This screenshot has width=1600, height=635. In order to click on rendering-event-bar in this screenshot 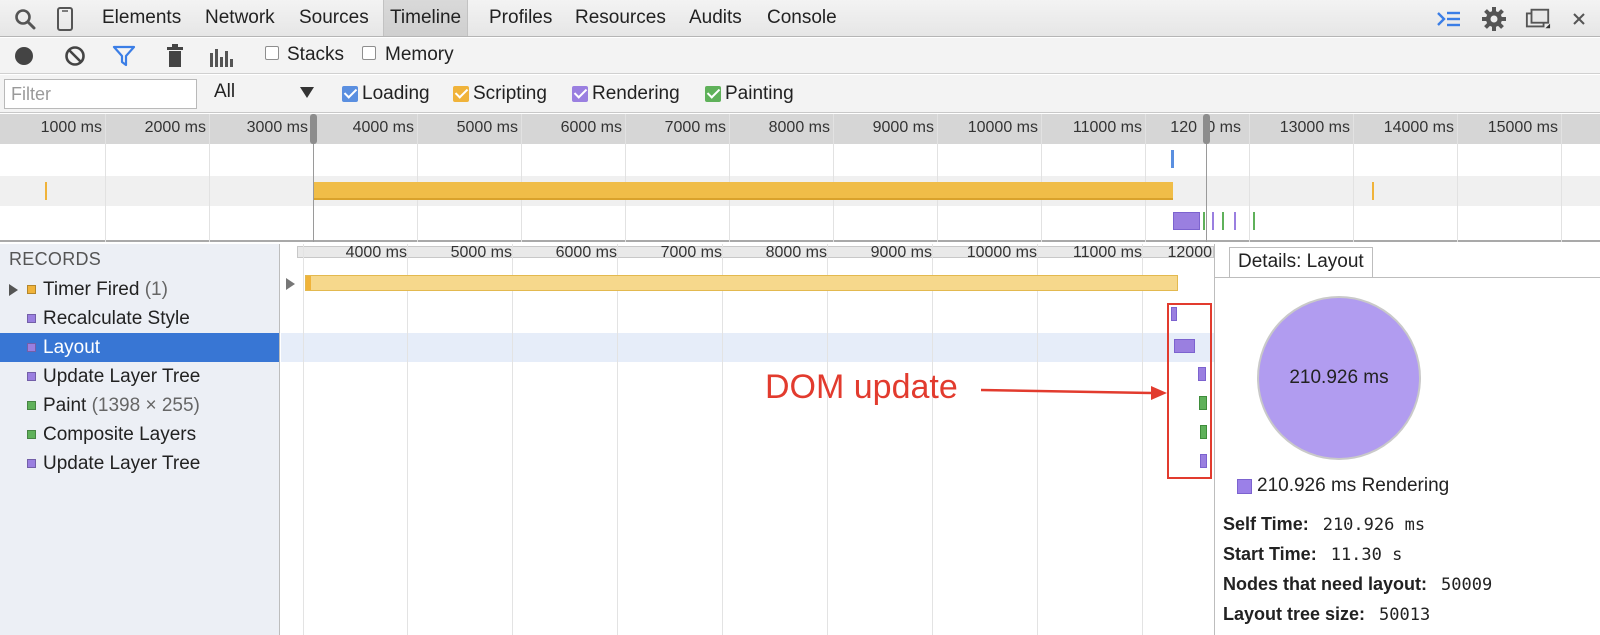, I will do `click(1186, 221)`.